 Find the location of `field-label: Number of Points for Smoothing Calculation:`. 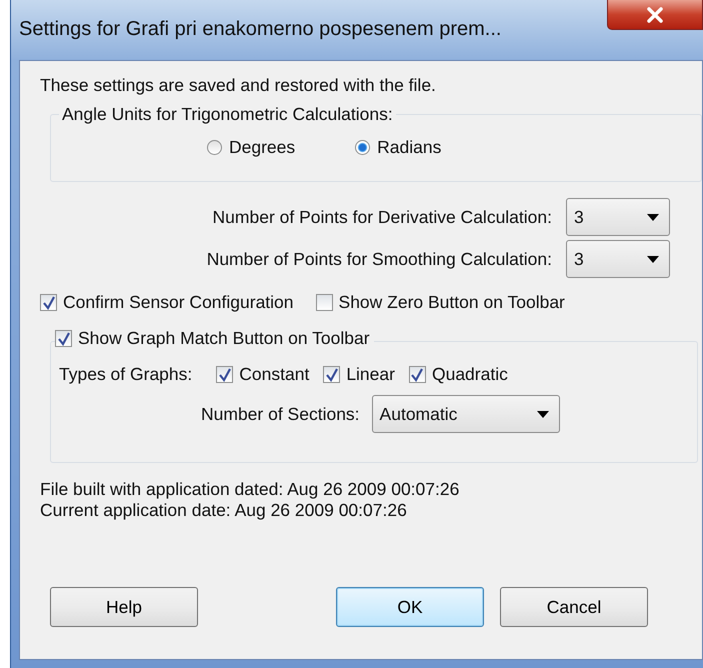

field-label: Number of Points for Smoothing Calculation: is located at coordinates (379, 259).